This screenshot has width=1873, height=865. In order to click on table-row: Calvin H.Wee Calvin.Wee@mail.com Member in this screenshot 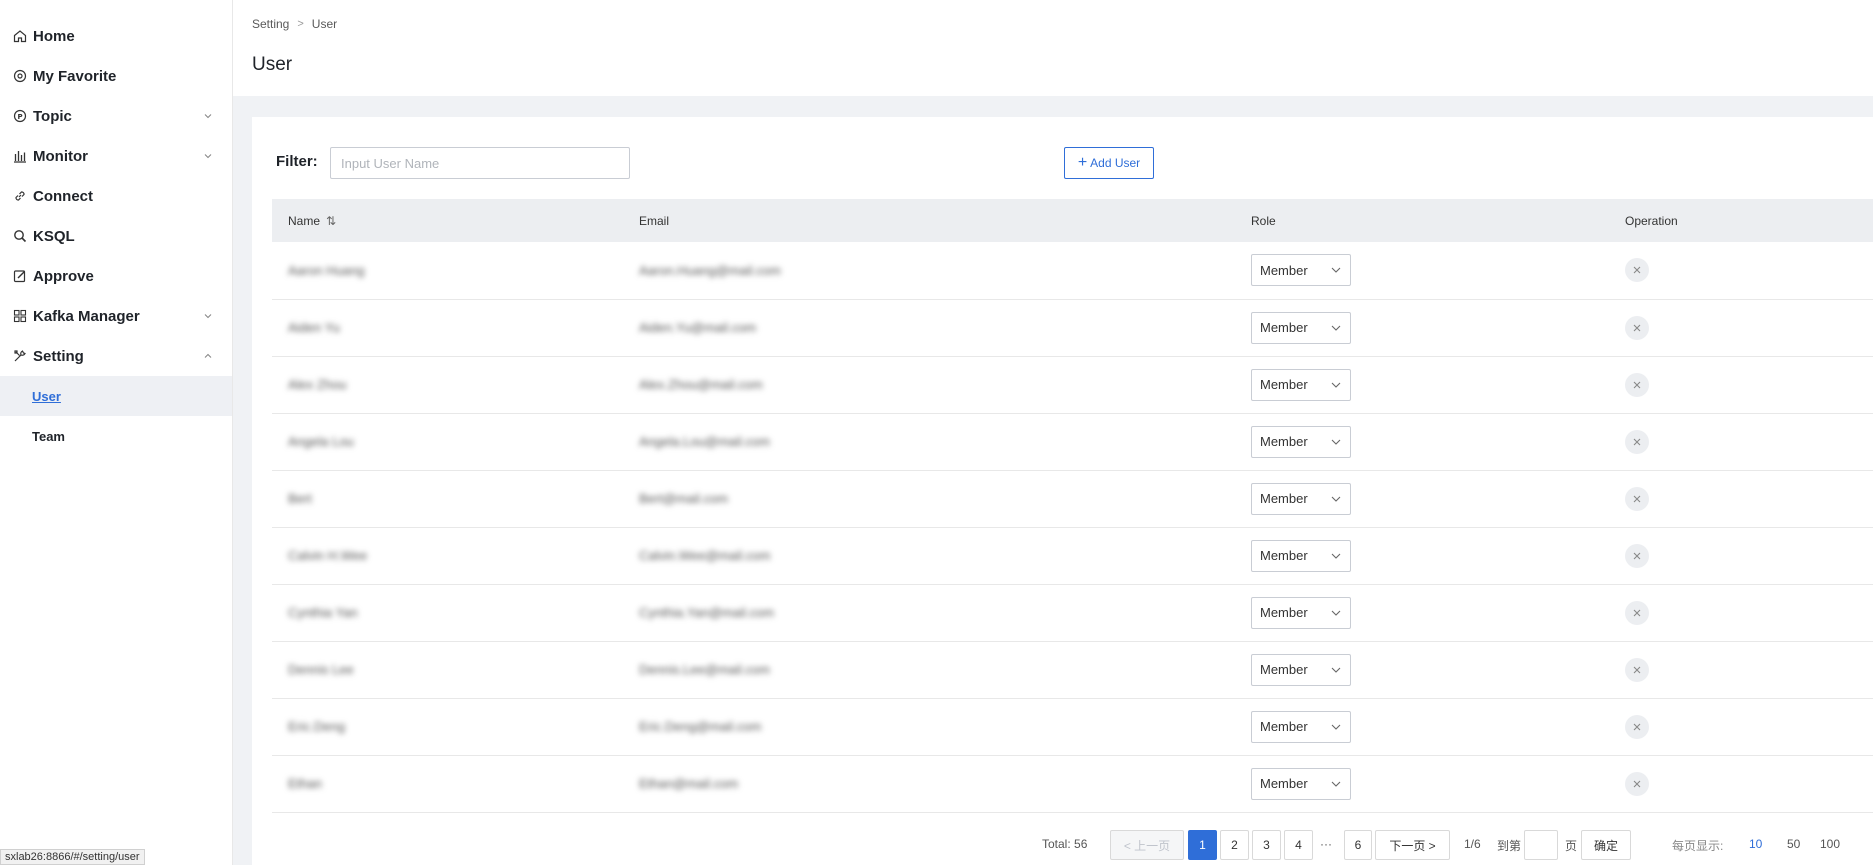, I will do `click(1072, 555)`.